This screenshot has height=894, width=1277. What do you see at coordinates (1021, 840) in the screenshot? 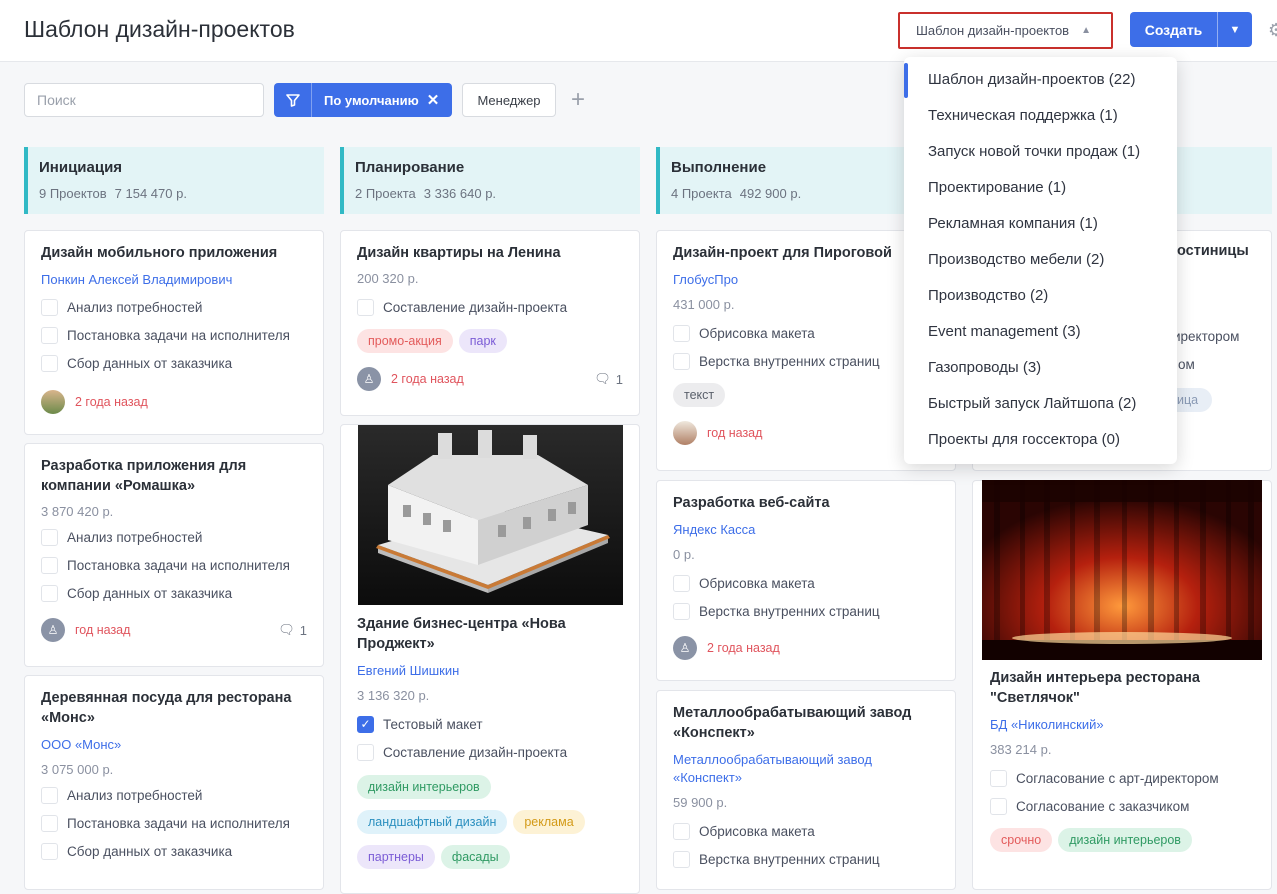
I see `tag: срочно` at bounding box center [1021, 840].